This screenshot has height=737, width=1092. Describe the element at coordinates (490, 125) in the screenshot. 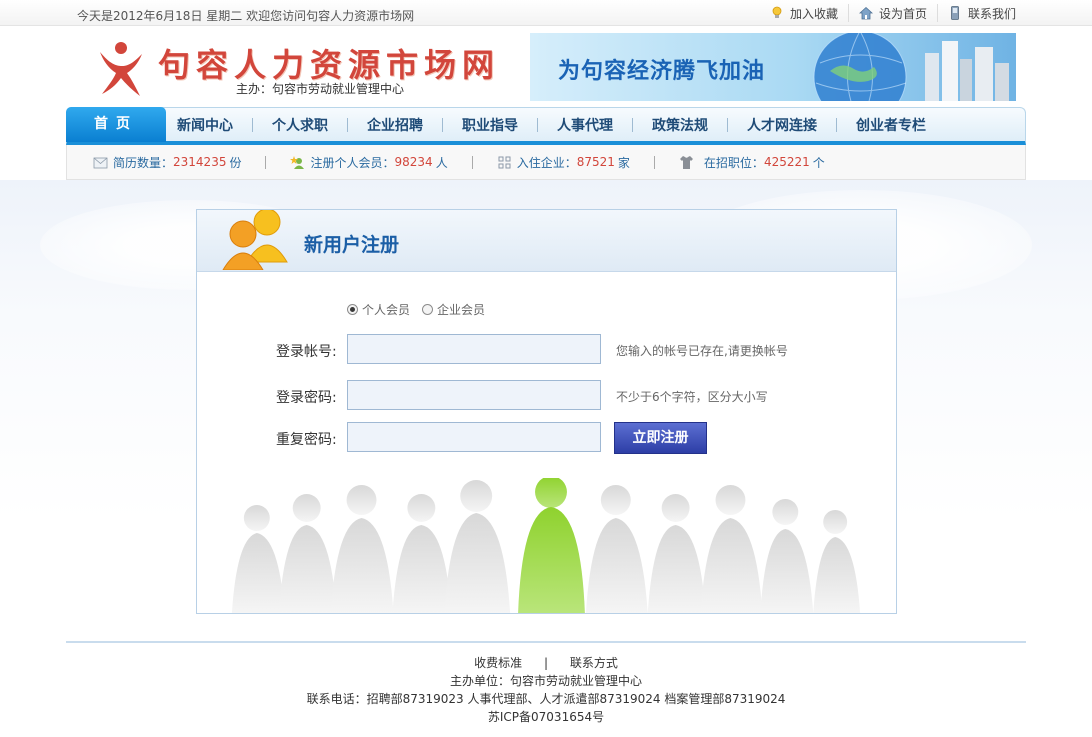

I see `nav-item-career-guidance: 职业指导` at that location.